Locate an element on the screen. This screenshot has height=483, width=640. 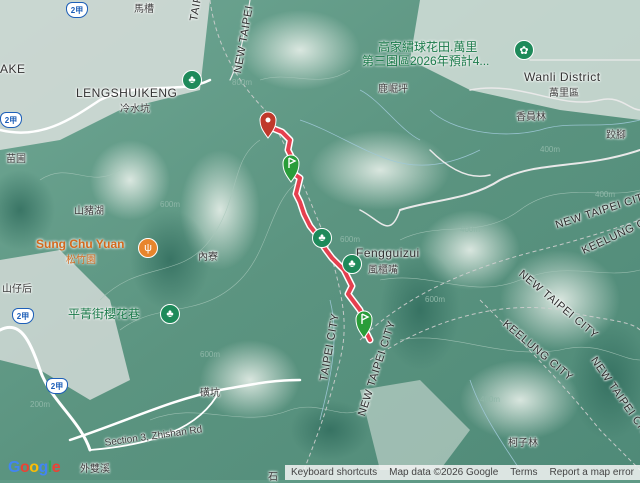
place-label-wanli-zh: 萬里區 is located at coordinates (564, 93).